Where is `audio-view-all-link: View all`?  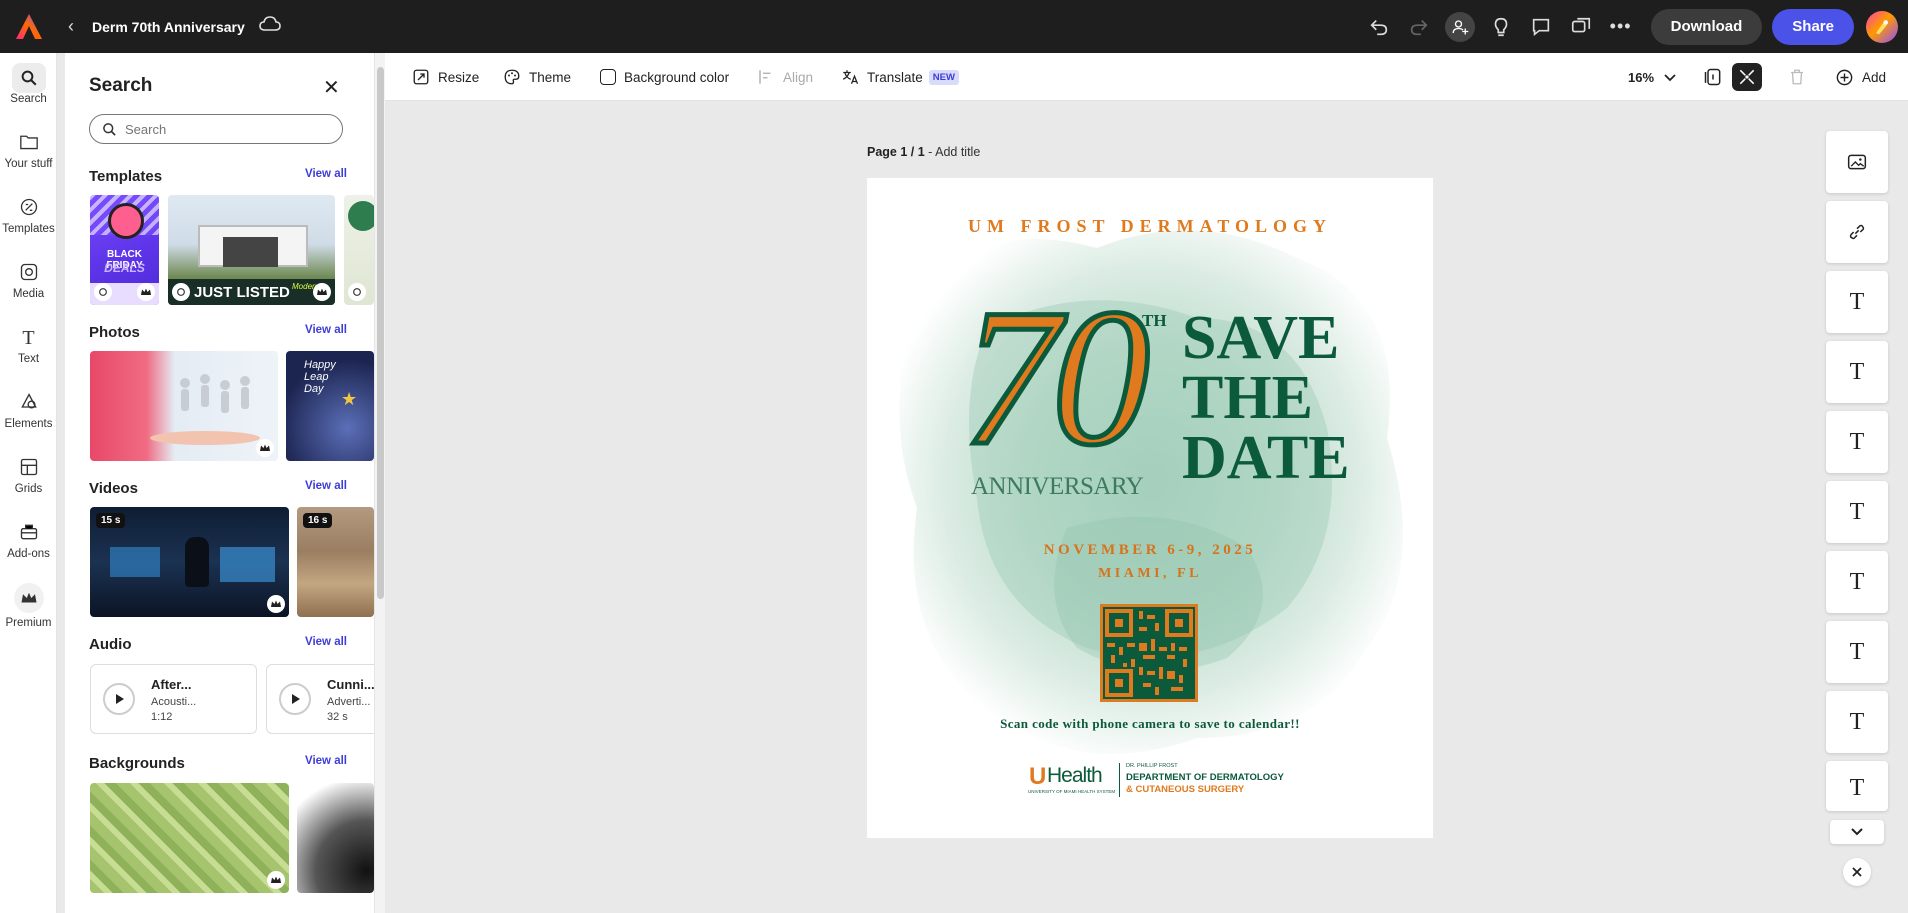 audio-view-all-link: View all is located at coordinates (326, 642).